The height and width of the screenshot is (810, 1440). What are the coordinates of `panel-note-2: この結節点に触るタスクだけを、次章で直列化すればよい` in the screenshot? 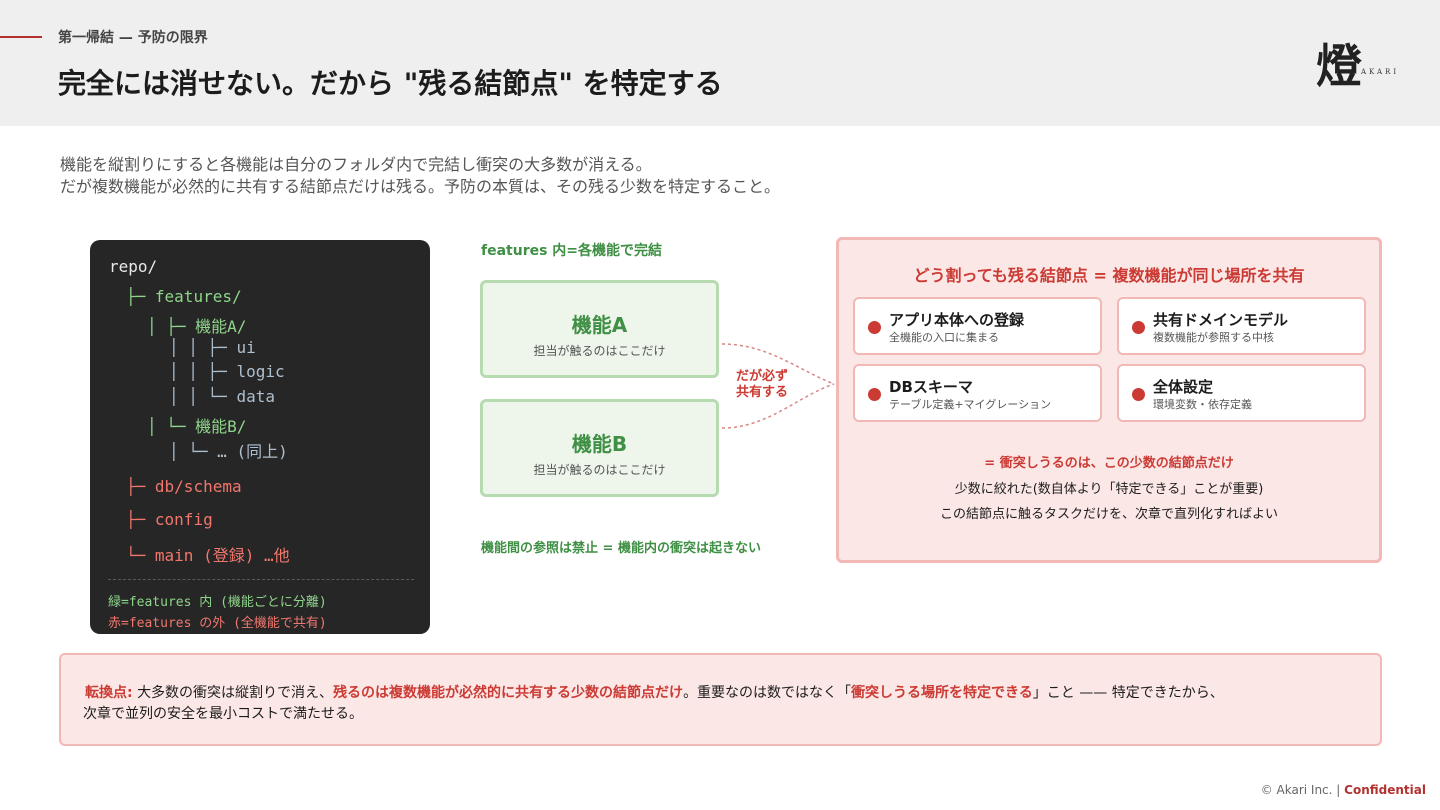 It's located at (1108, 514).